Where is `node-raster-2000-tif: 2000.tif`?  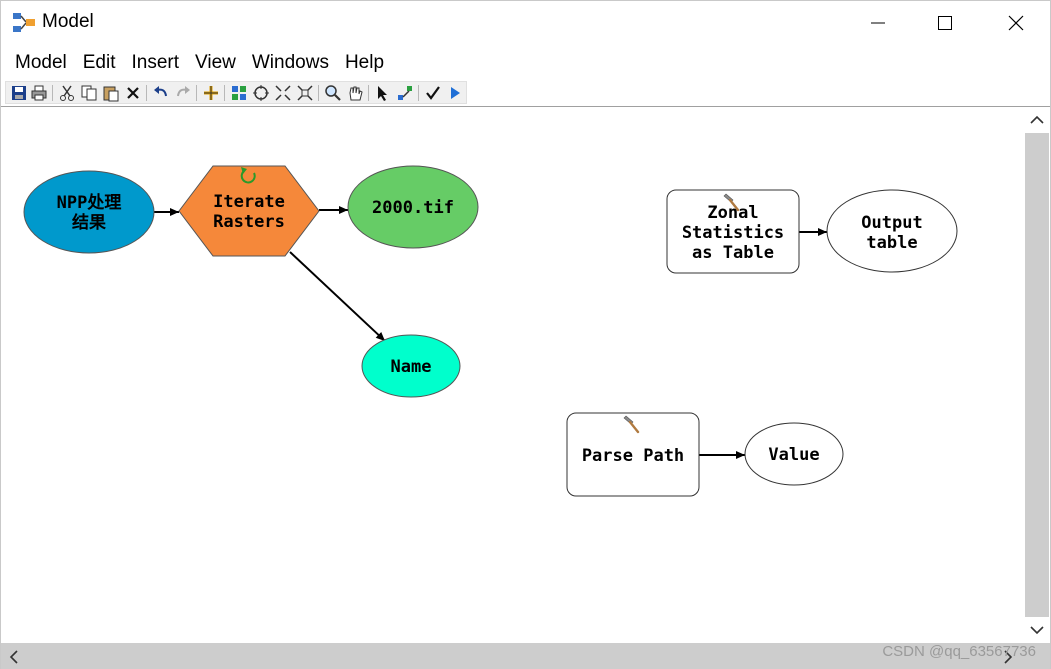 node-raster-2000-tif: 2000.tif is located at coordinates (413, 207).